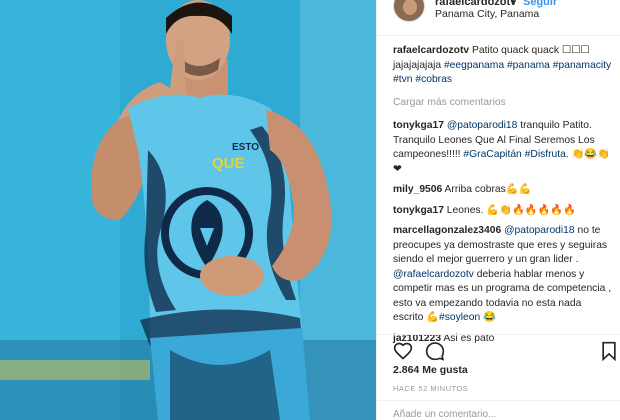  I want to click on header-username: rafaelcardozotv, so click(475, 4).